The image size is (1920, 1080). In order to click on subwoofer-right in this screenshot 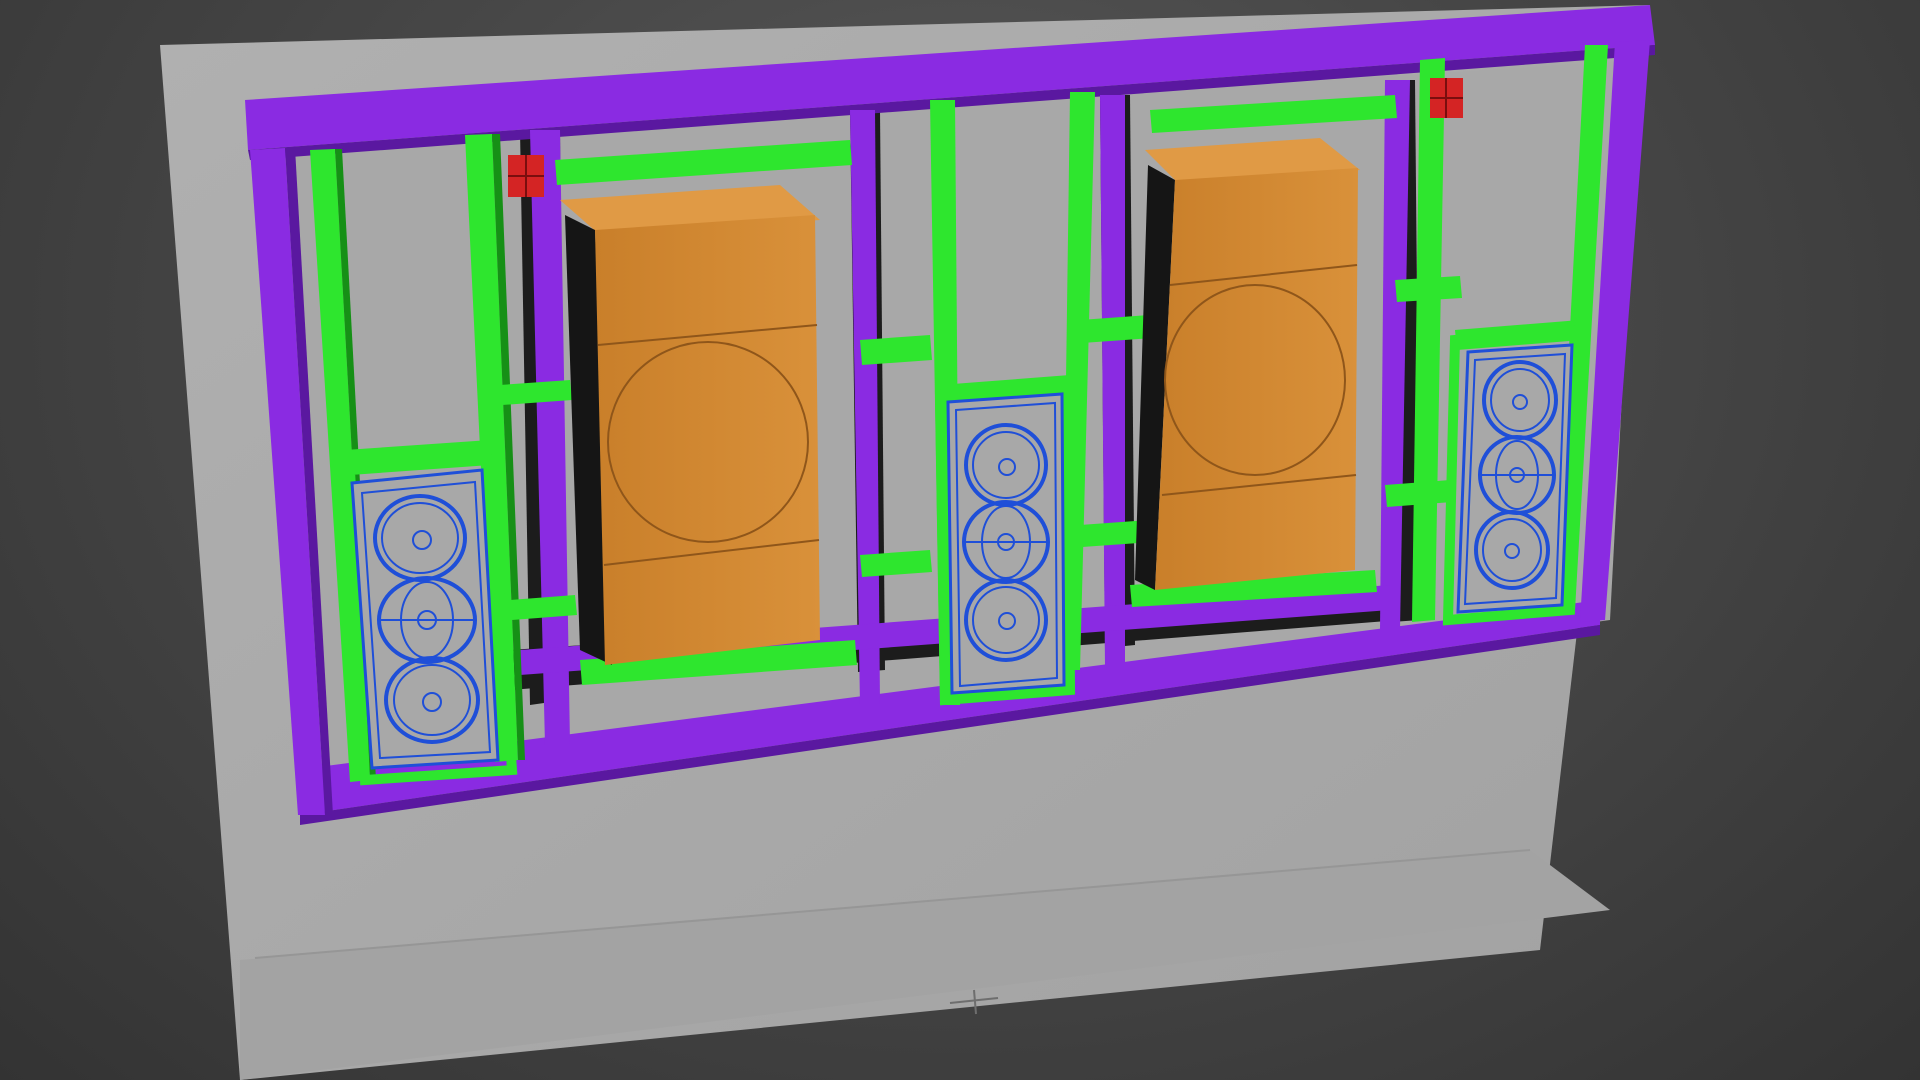, I will do `click(1247, 364)`.